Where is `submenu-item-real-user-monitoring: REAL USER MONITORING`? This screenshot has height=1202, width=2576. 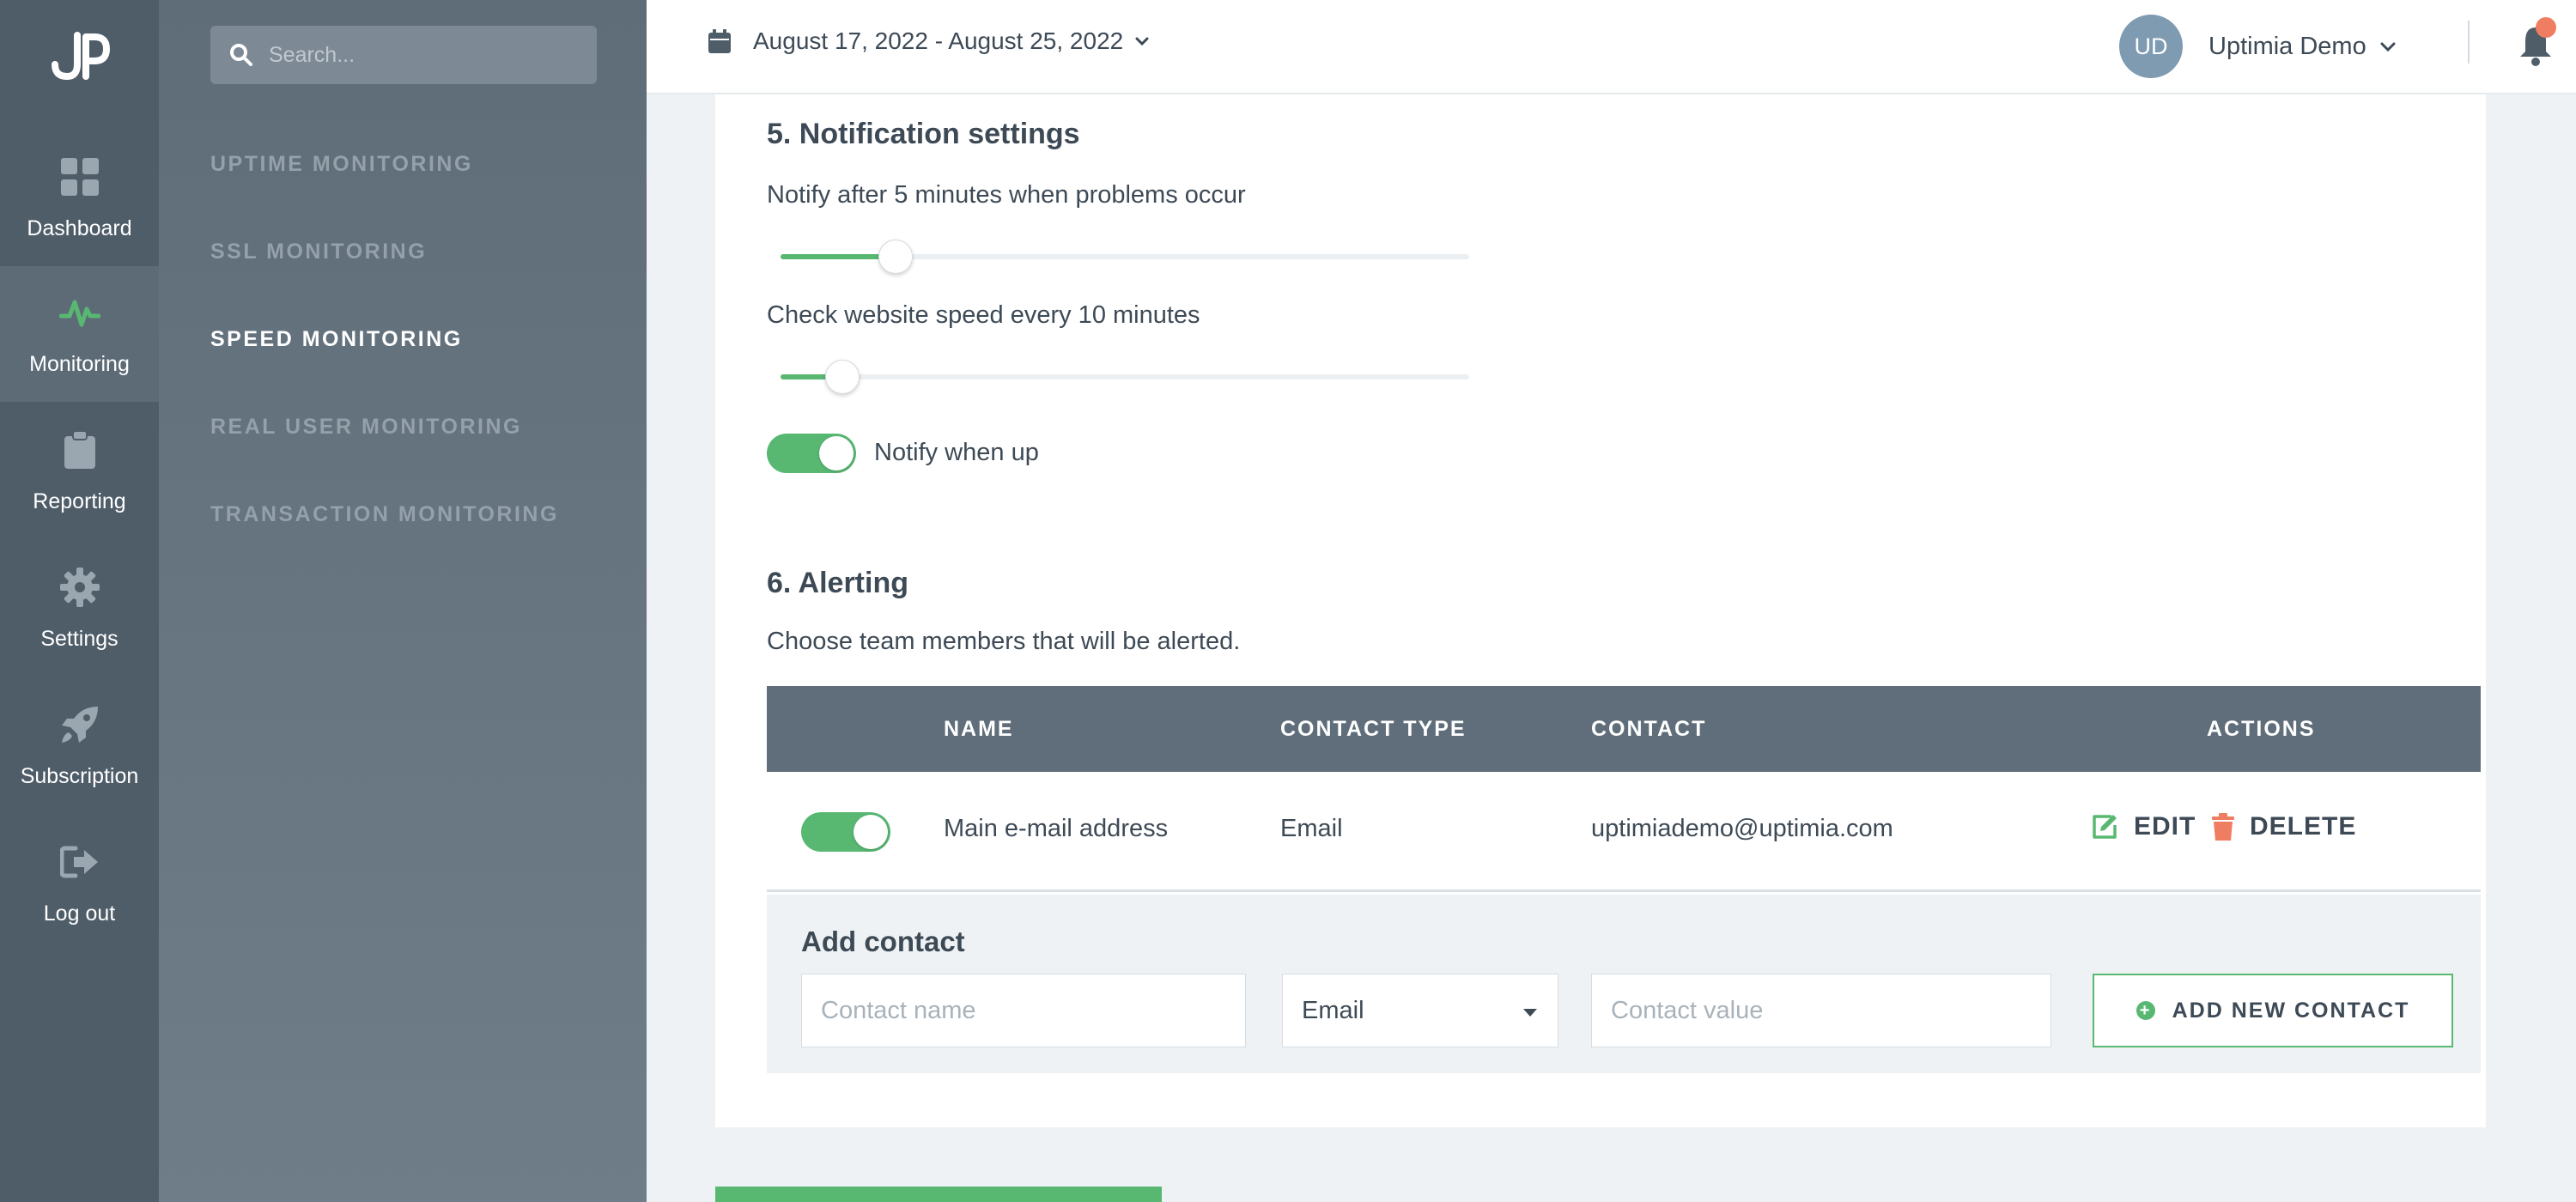
submenu-item-real-user-monitoring: REAL USER MONITORING is located at coordinates (366, 427).